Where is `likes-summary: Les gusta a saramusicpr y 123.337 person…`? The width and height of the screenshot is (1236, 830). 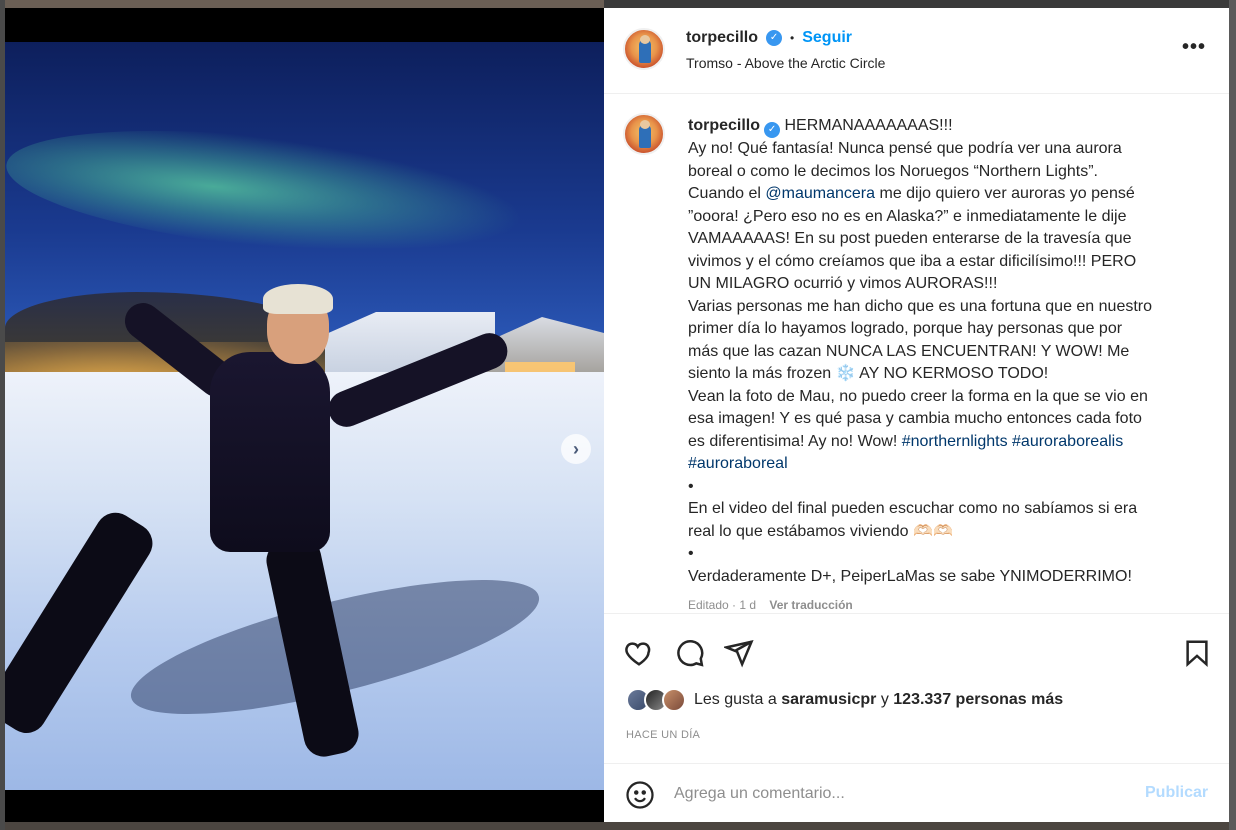 likes-summary: Les gusta a saramusicpr y 123.337 person… is located at coordinates (844, 700).